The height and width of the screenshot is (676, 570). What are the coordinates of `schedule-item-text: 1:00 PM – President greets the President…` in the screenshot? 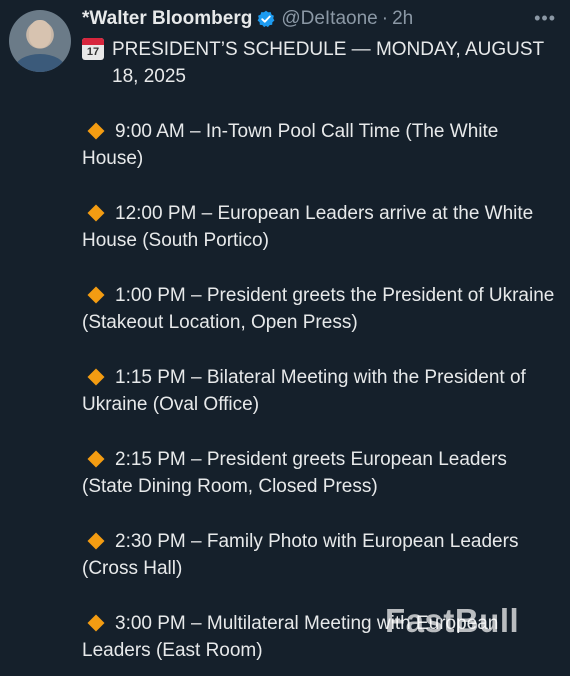 It's located at (318, 309).